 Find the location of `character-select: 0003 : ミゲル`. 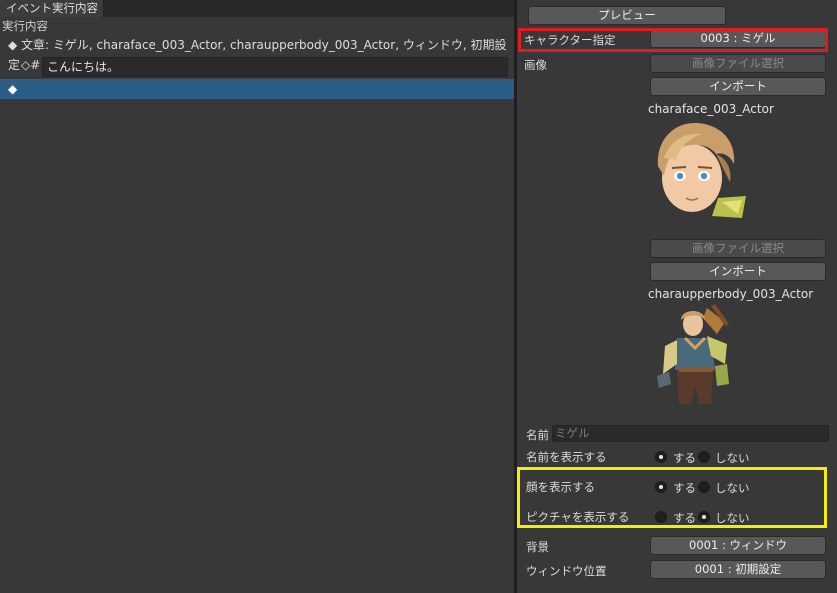

character-select: 0003 : ミゲル is located at coordinates (738, 38).